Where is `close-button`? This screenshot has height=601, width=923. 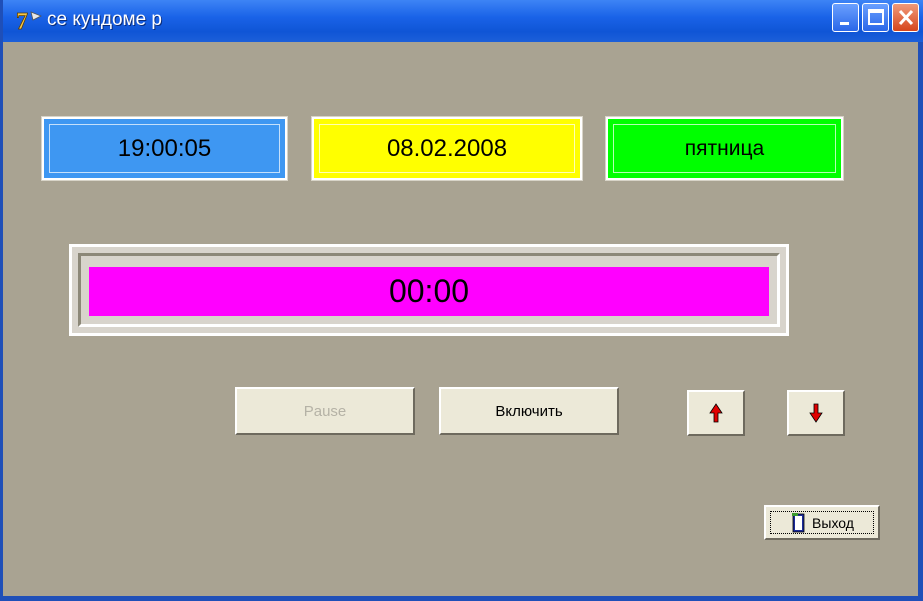 close-button is located at coordinates (905, 17).